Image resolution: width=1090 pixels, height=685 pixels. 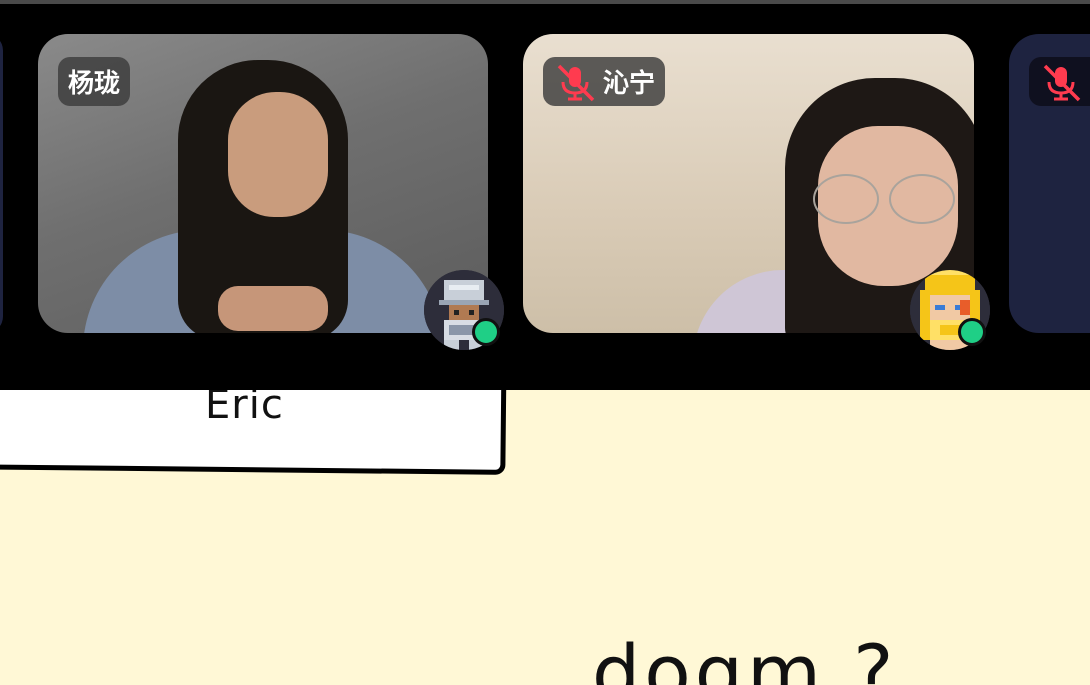 I want to click on glasses-left-lens, so click(x=846, y=199).